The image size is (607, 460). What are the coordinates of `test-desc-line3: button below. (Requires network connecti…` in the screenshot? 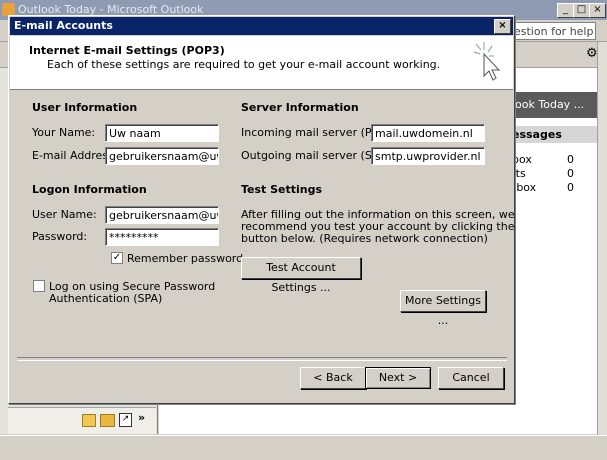 It's located at (364, 238).